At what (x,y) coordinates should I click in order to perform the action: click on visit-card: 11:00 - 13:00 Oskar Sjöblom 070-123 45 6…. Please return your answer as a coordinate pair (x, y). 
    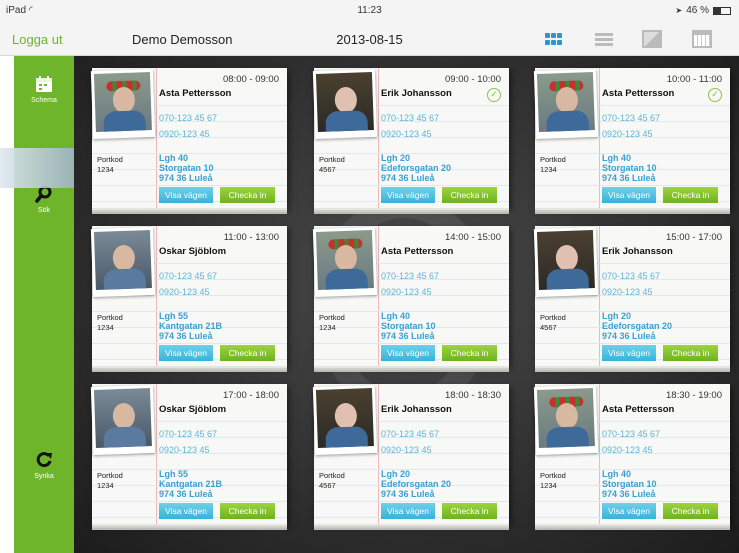
    Looking at the image, I should click on (188, 296).